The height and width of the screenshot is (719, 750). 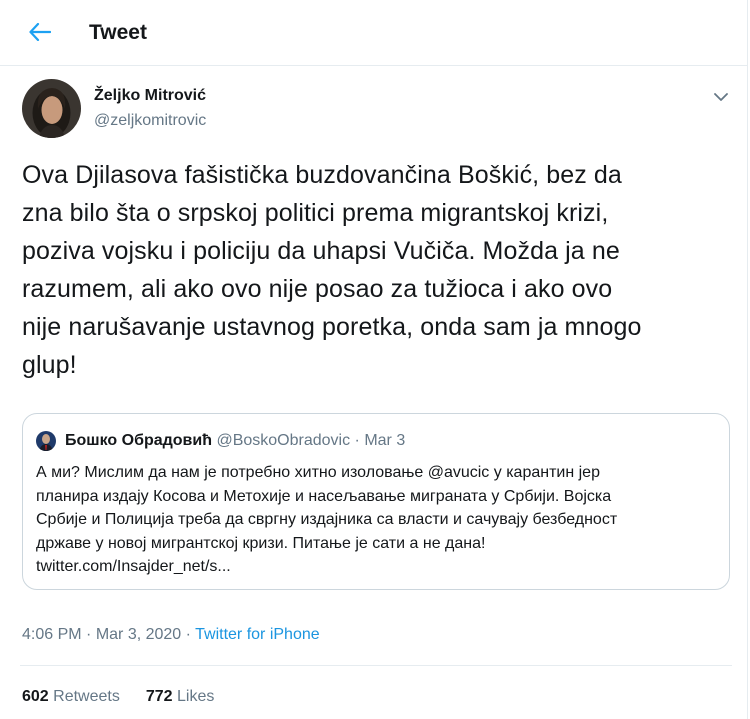 I want to click on author-name: Željko Mitrović, so click(x=150, y=96).